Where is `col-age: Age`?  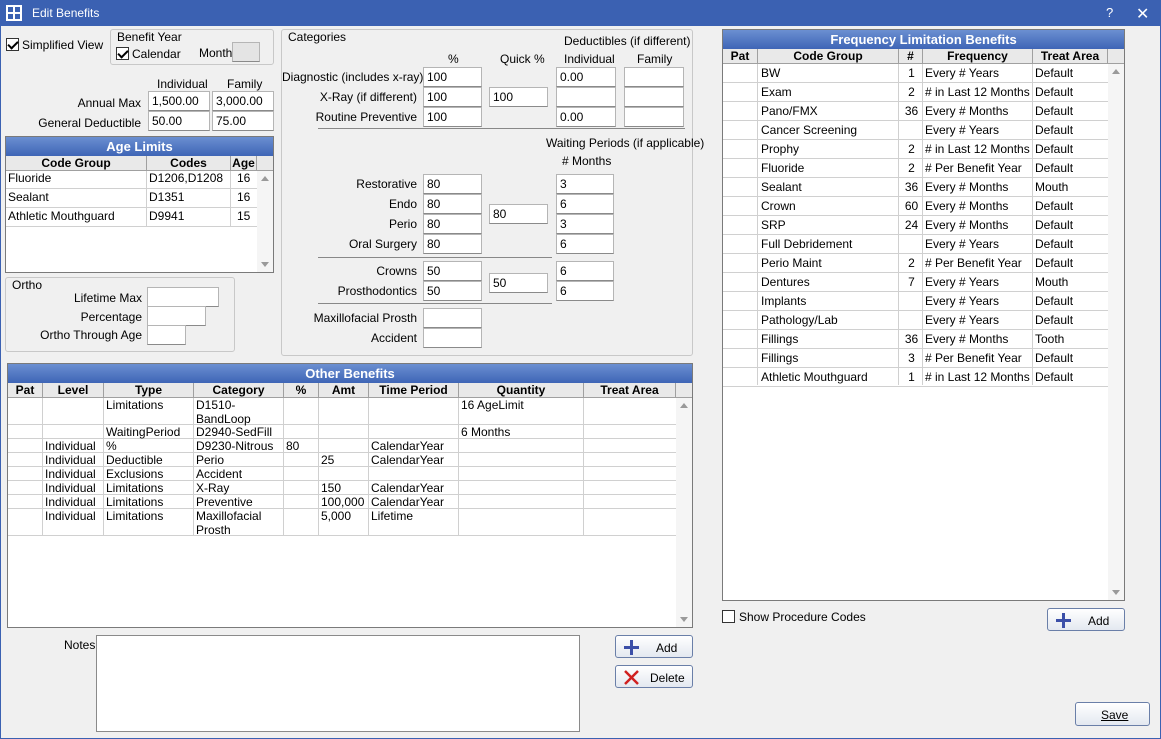 col-age: Age is located at coordinates (244, 163).